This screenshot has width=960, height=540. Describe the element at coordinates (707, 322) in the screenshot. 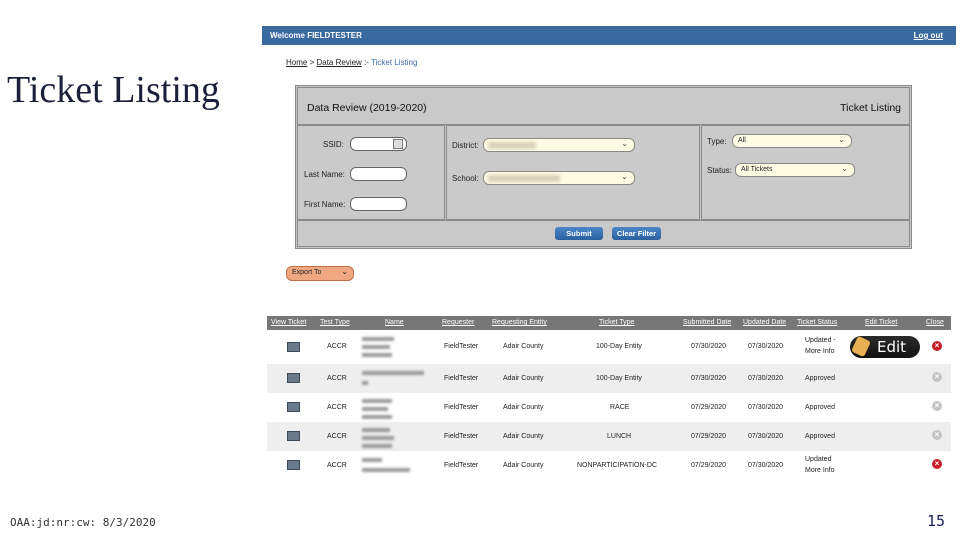

I see `col-submitted-date: Submitted Date` at that location.